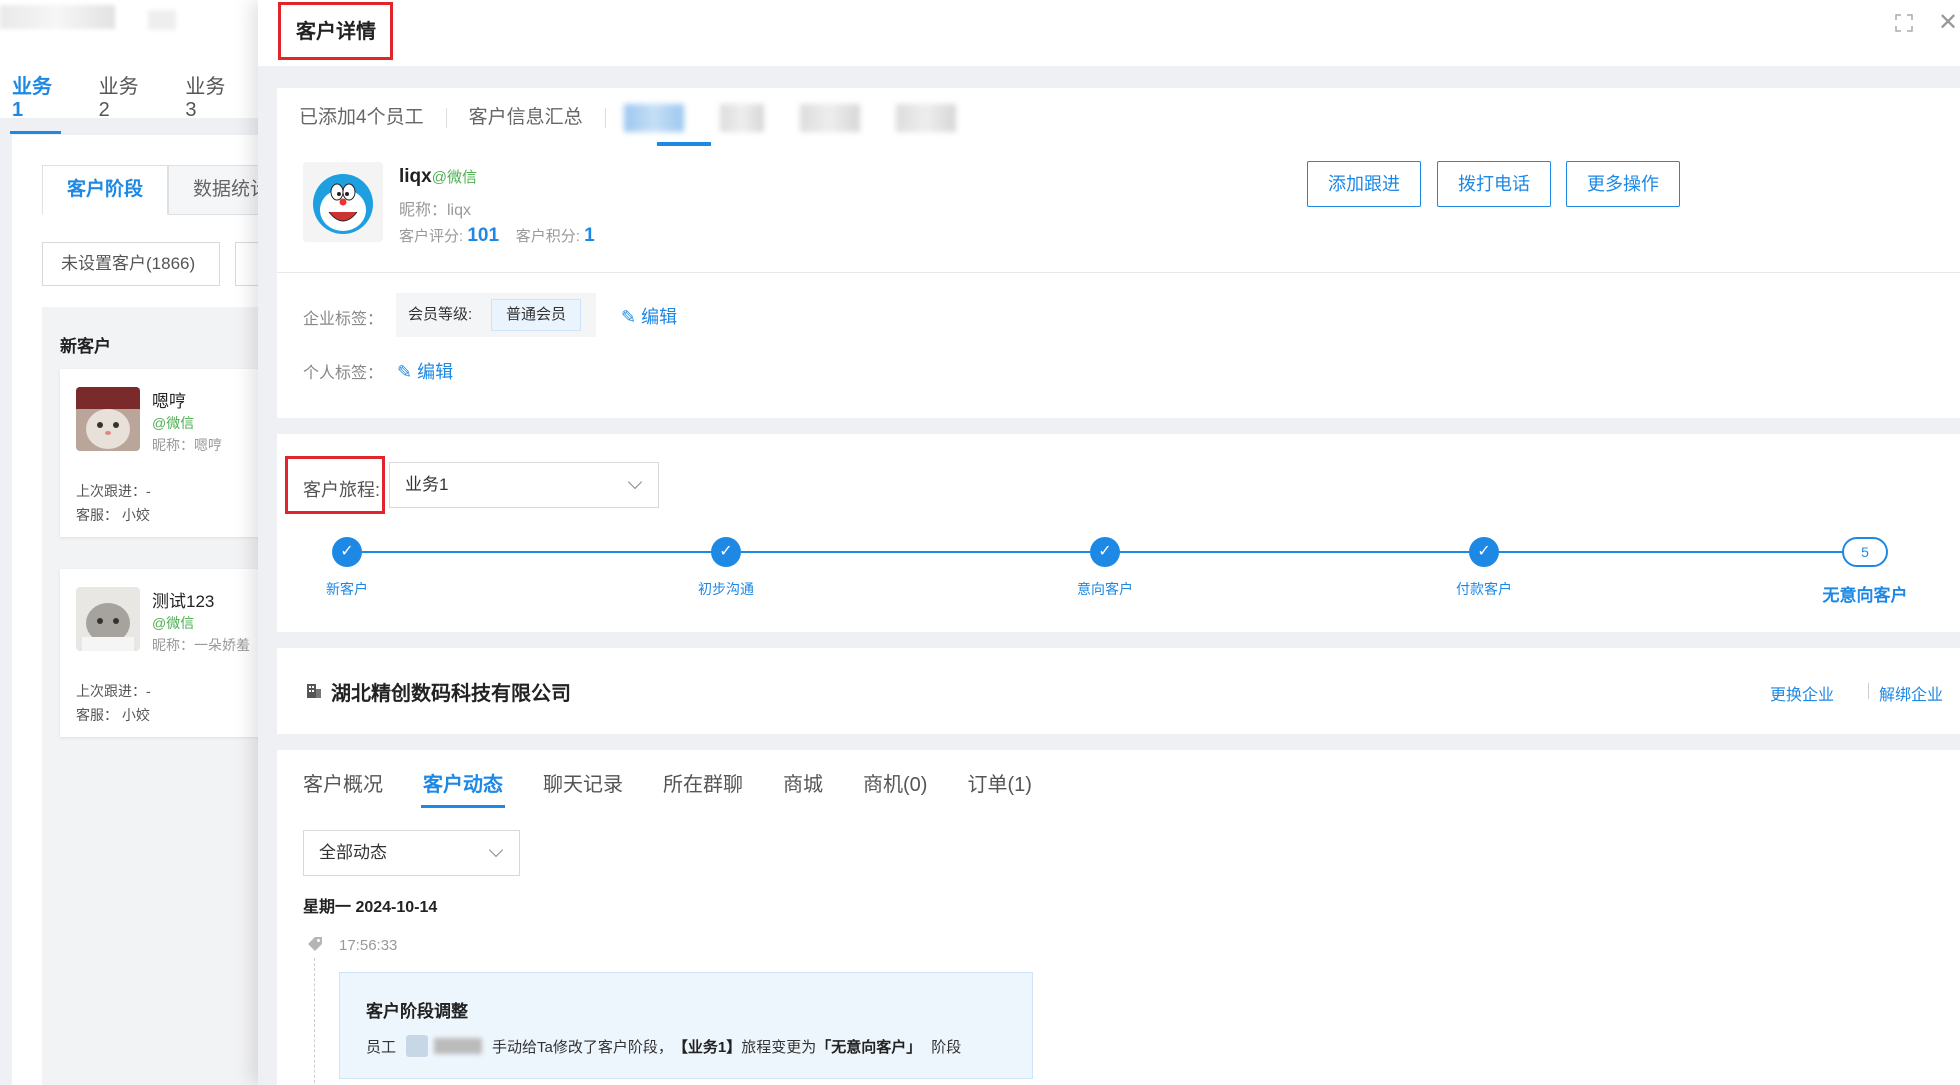  What do you see at coordinates (122, 102) in the screenshot?
I see `tab-business-2: 业务2` at bounding box center [122, 102].